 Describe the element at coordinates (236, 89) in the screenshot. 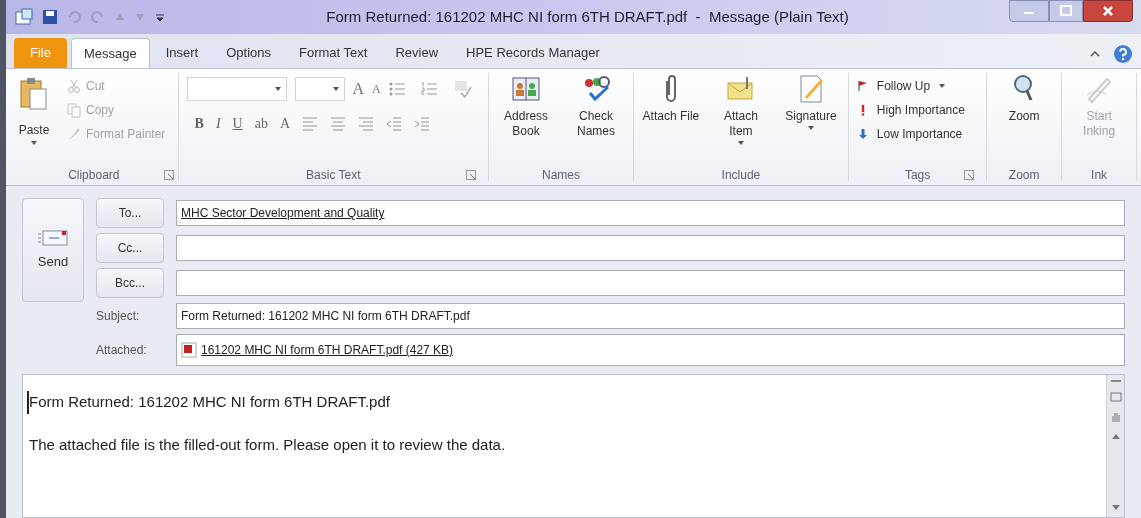

I see `font-name-field` at that location.